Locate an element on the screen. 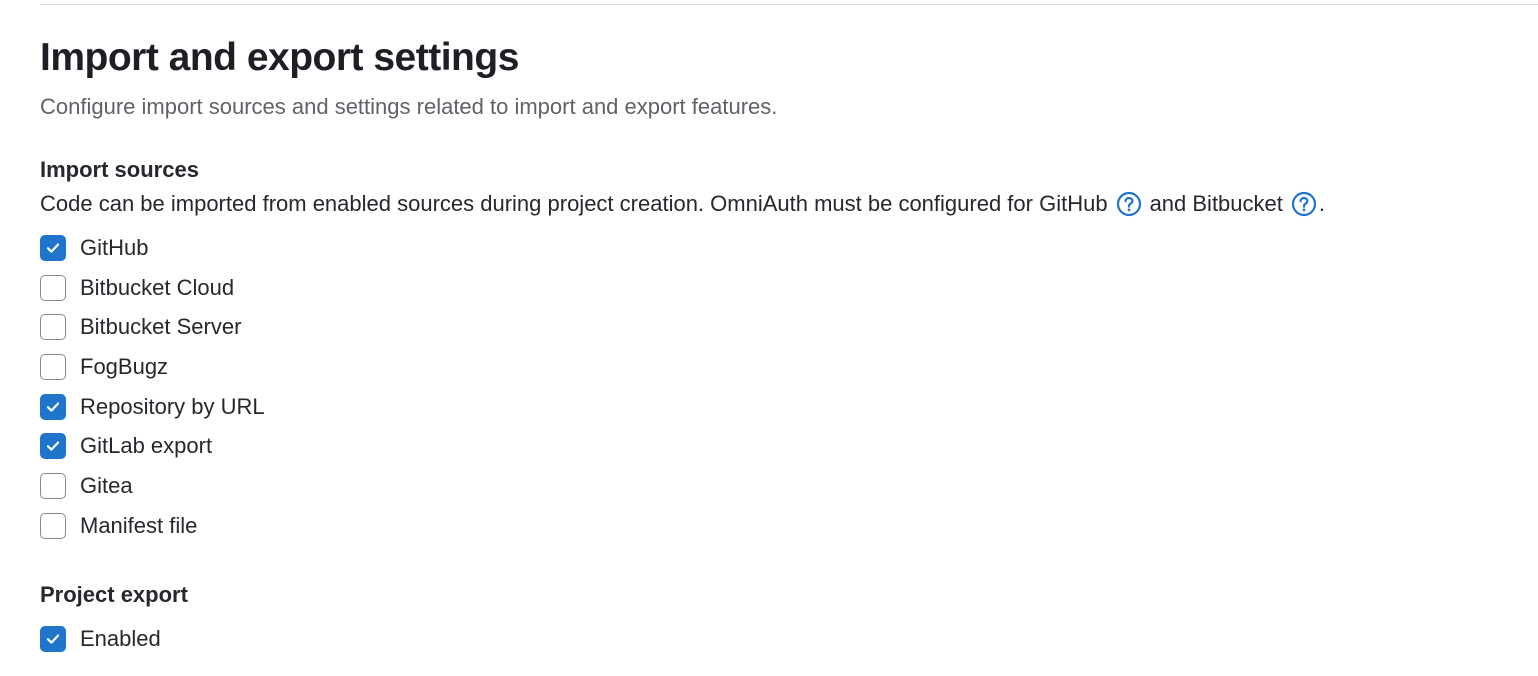 Image resolution: width=1538 pixels, height=676 pixels. gitea-checkbox-label: Gitea is located at coordinates (106, 485).